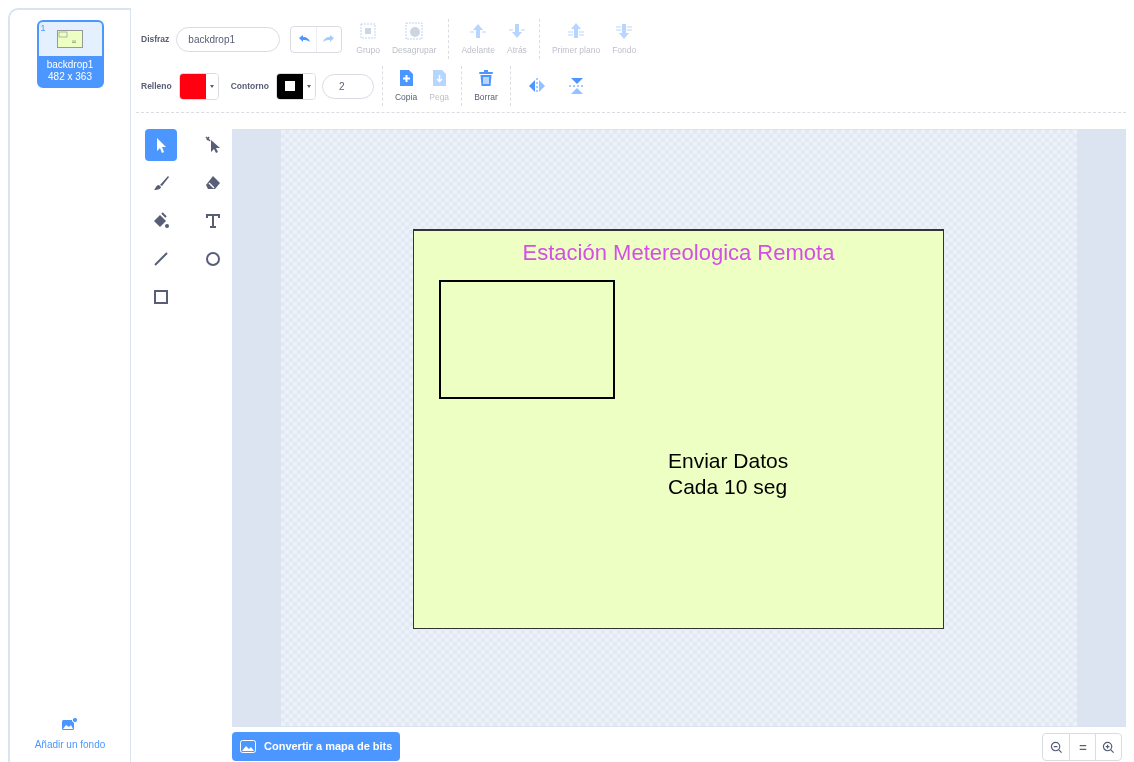 The width and height of the screenshot is (1134, 762). What do you see at coordinates (248, 746) in the screenshot?
I see `image-icon` at bounding box center [248, 746].